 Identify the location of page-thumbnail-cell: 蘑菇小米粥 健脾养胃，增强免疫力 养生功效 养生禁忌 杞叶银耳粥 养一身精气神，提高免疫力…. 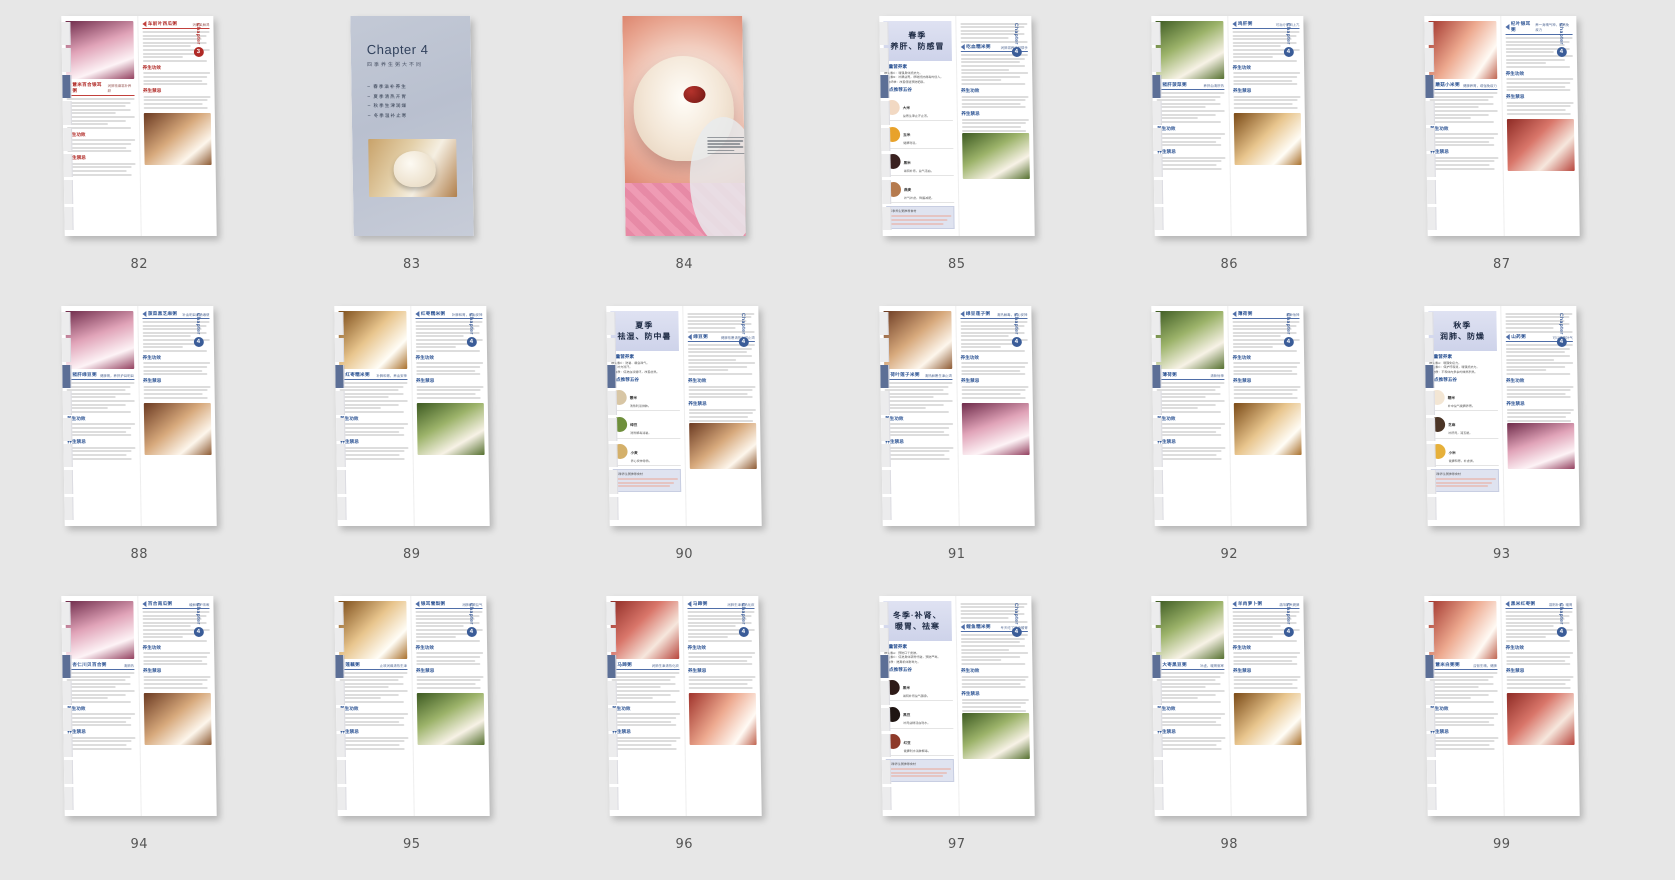
(1502, 145).